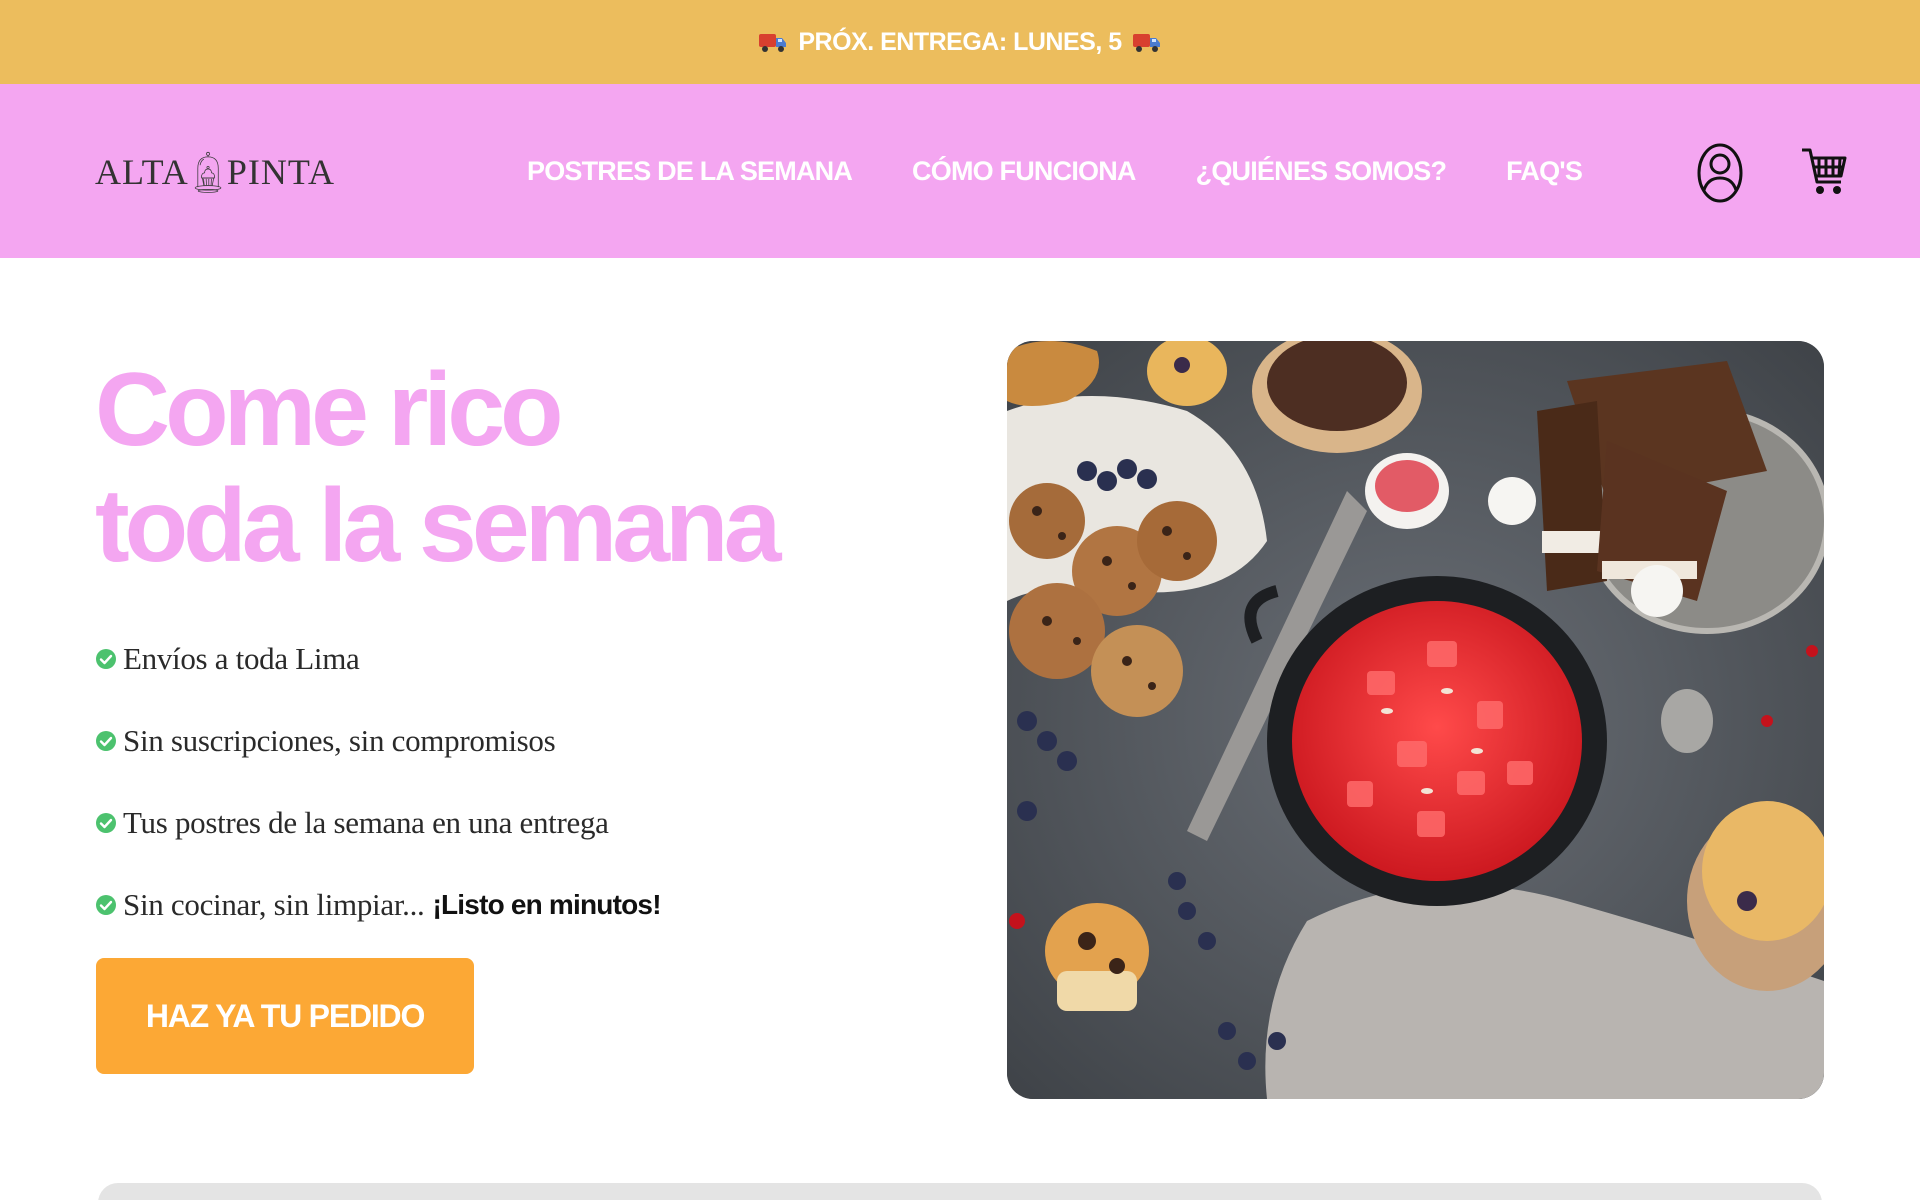 This screenshot has width=1920, height=1200. What do you see at coordinates (1024, 171) in the screenshot?
I see `nav-como-funciona: CÓMO FUNCIONA` at bounding box center [1024, 171].